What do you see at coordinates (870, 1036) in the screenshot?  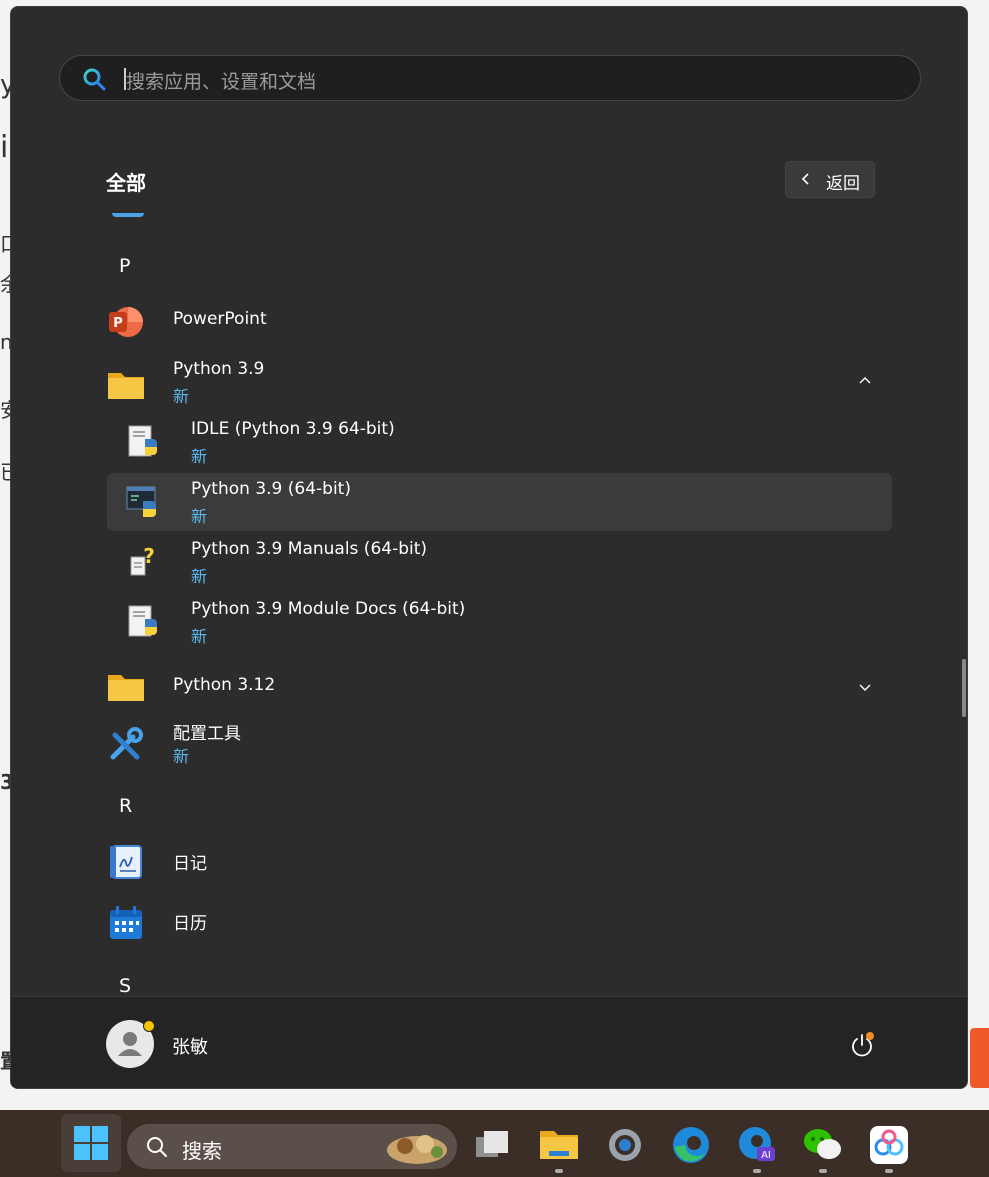 I see `update-dot` at bounding box center [870, 1036].